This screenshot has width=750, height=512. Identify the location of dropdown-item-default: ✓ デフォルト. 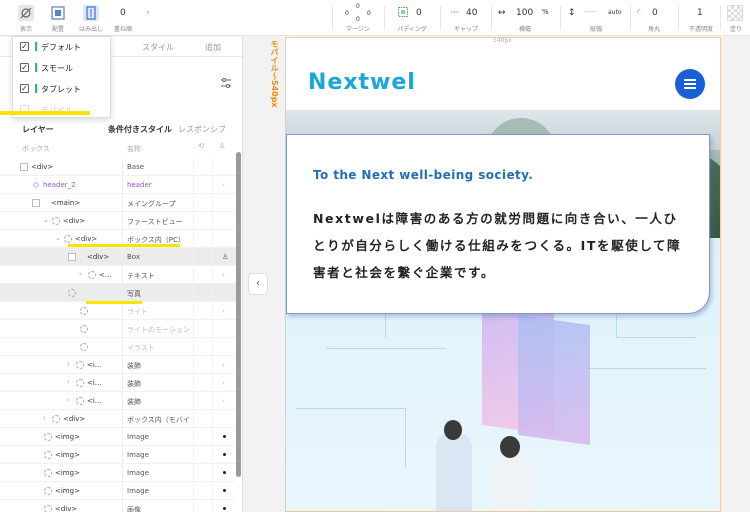
(62, 47).